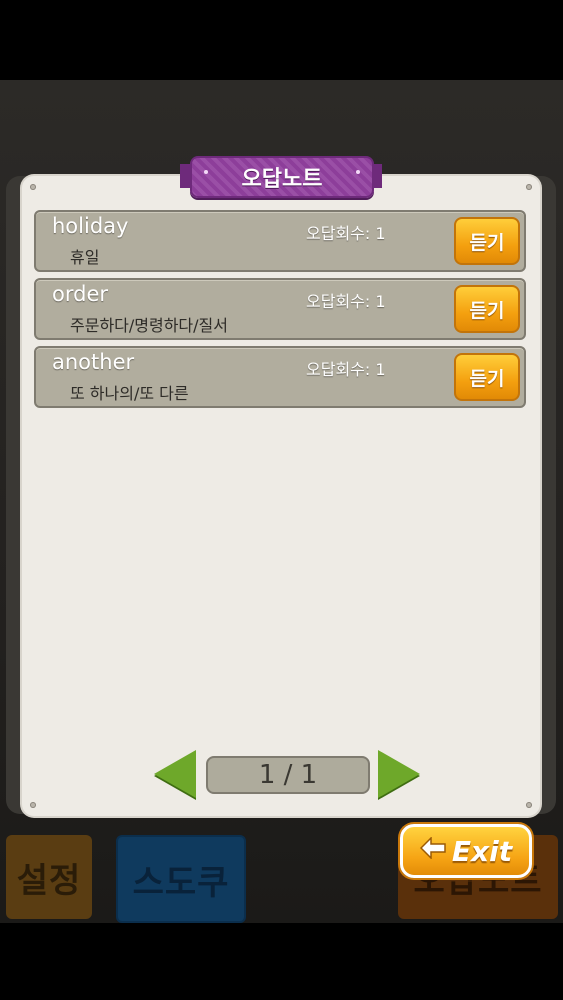 This screenshot has width=563, height=1000. What do you see at coordinates (181, 879) in the screenshot?
I see `sudoku-button: 스도쿠` at bounding box center [181, 879].